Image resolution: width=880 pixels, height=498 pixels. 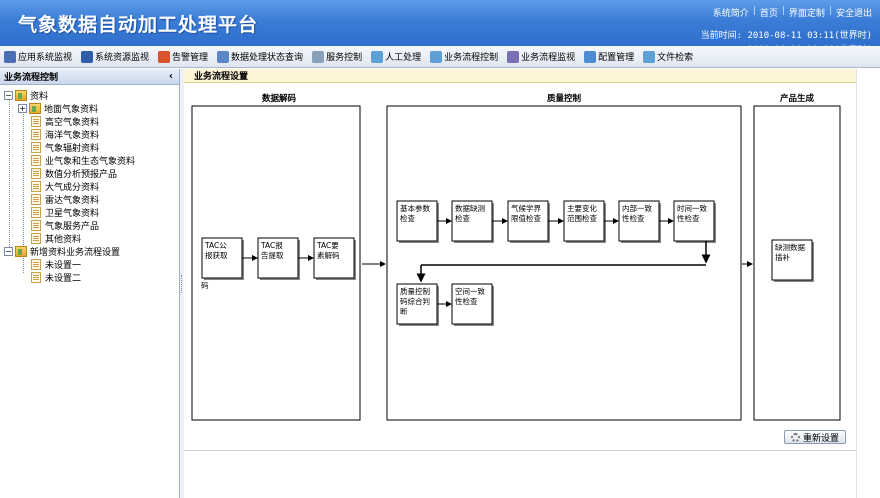 I want to click on tree-node-root1: − 资料, so click(x=89, y=95).